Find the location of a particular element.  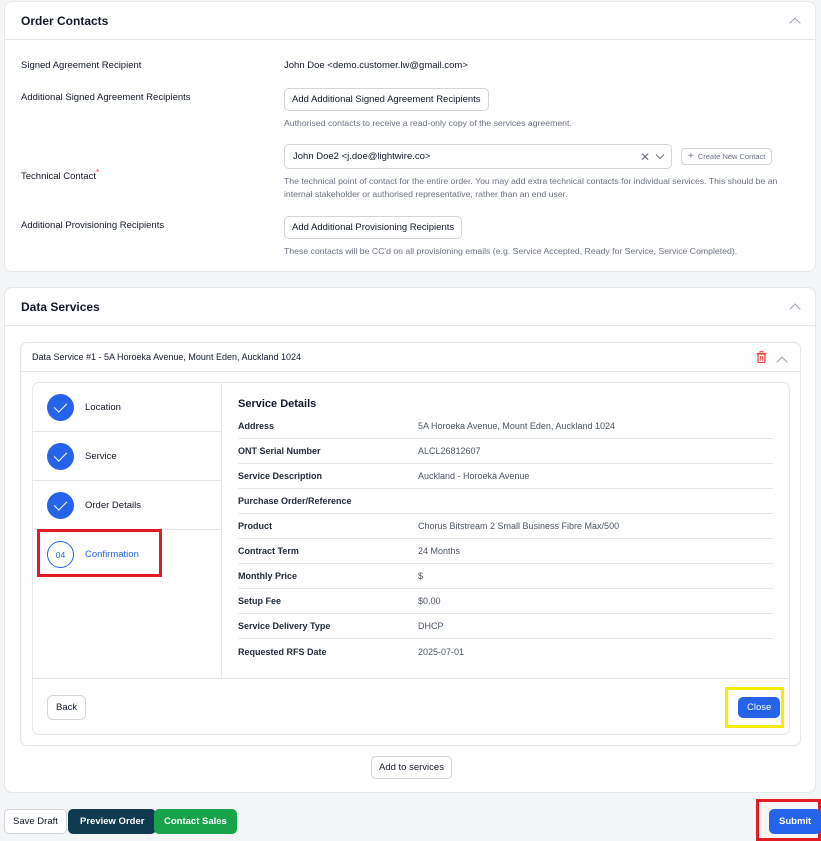

contact-sales-button: Contact Sales is located at coordinates (195, 821).